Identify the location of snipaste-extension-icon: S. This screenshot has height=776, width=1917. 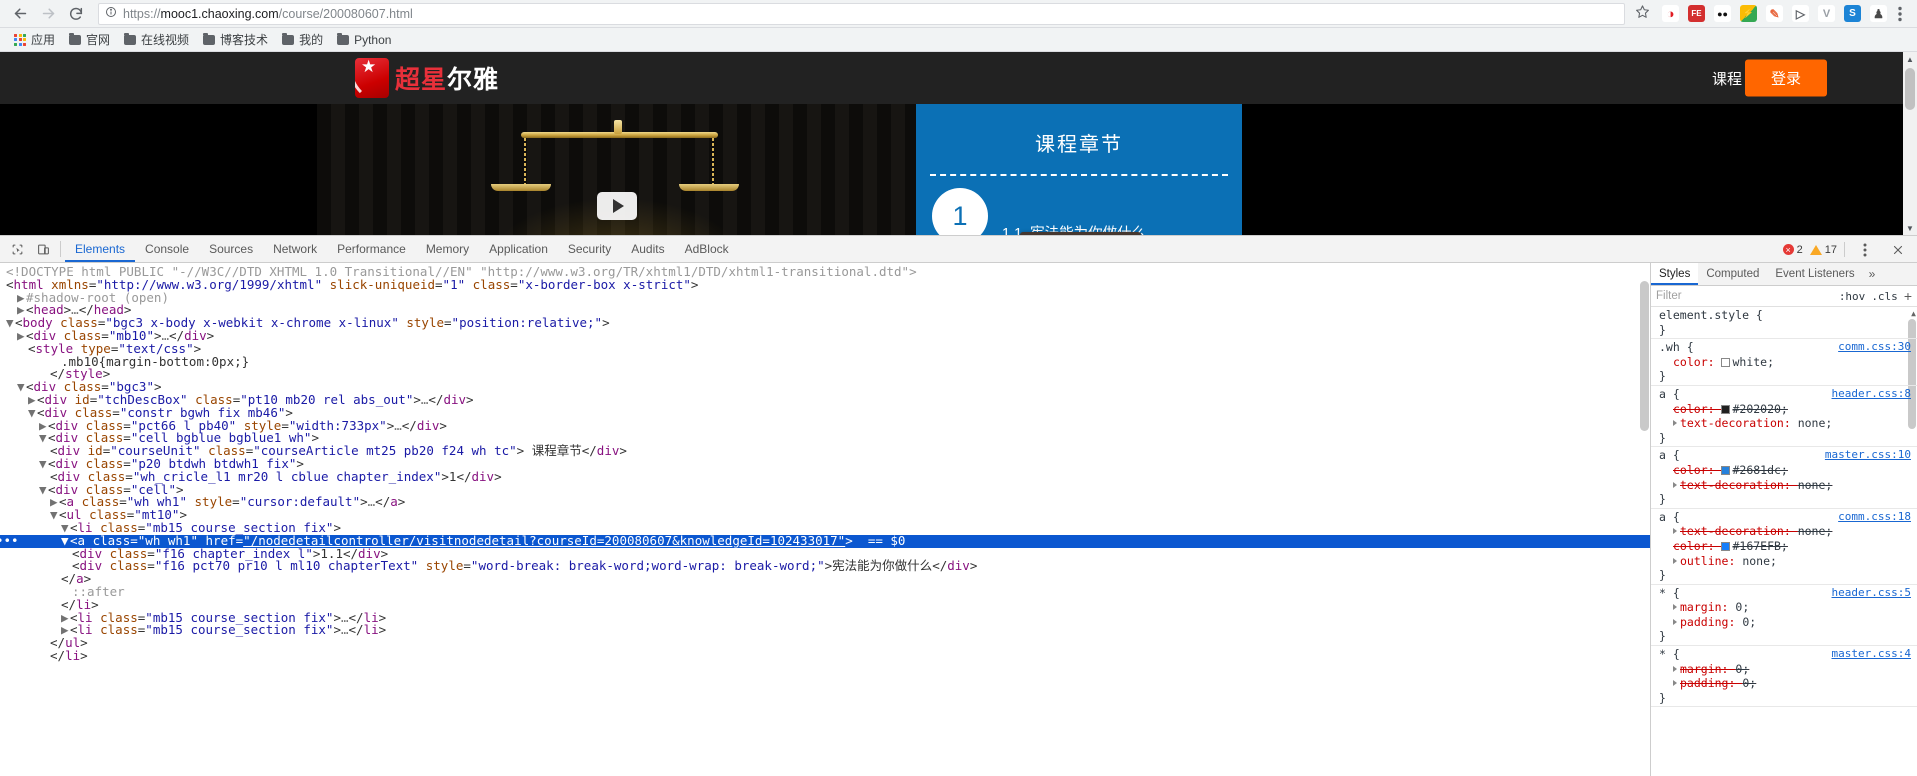
(1852, 13).